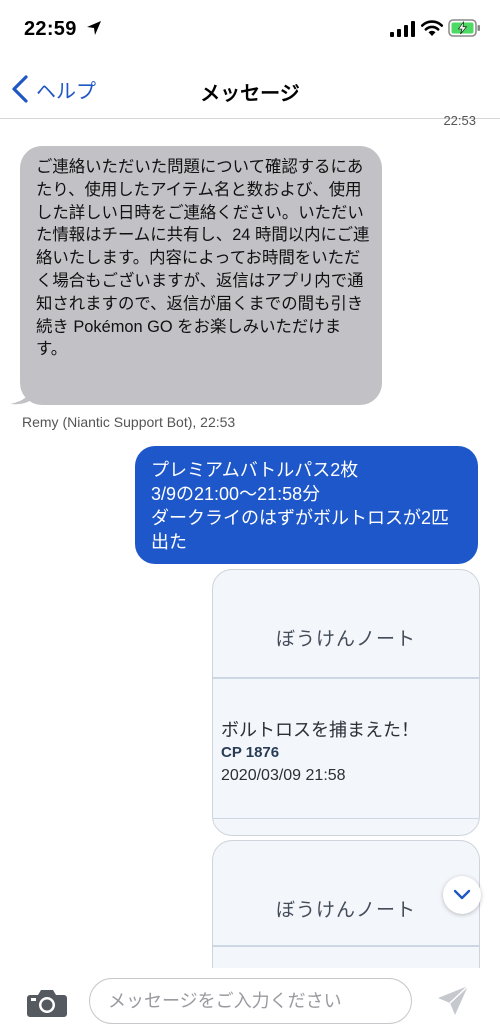  What do you see at coordinates (250, 30) in the screenshot?
I see `status-bar: 22:59` at bounding box center [250, 30].